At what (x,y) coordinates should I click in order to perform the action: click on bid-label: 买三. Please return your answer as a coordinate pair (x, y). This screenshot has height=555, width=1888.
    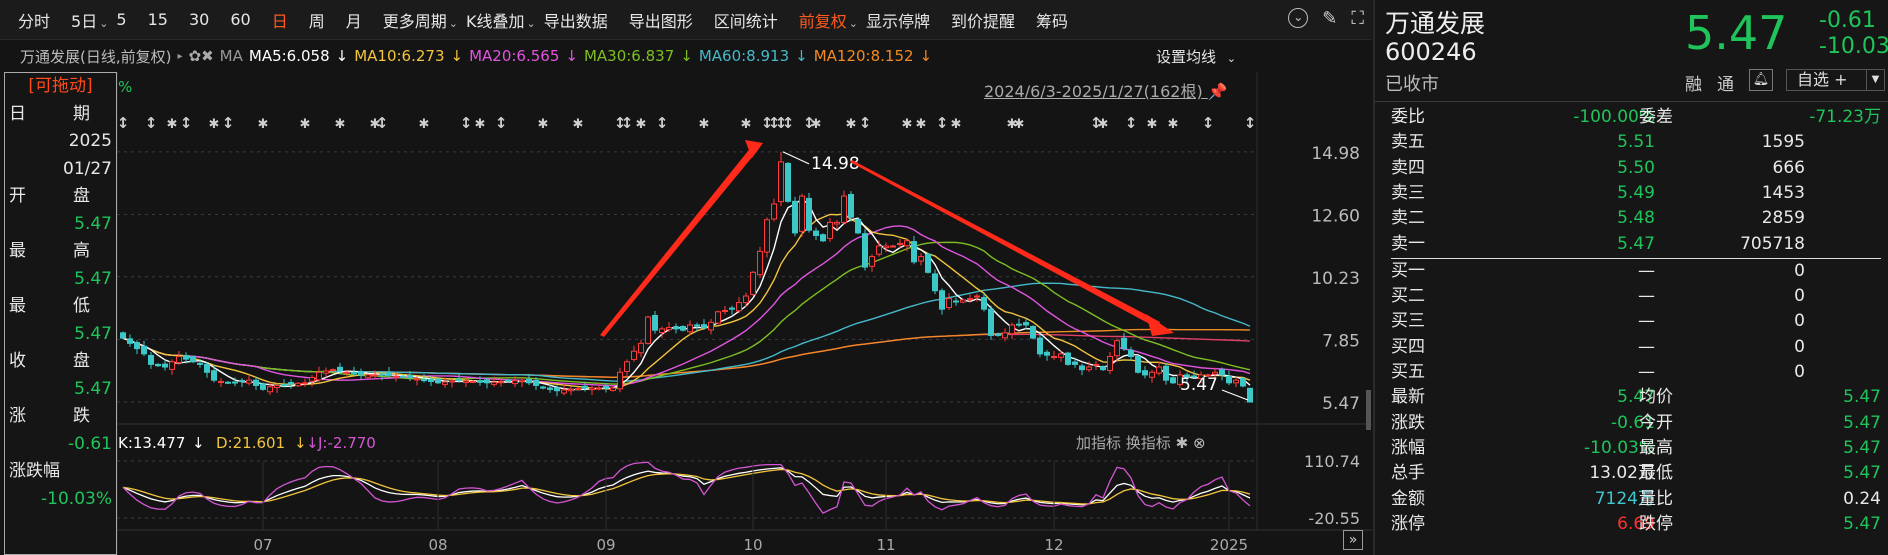
    Looking at the image, I should click on (1408, 321).